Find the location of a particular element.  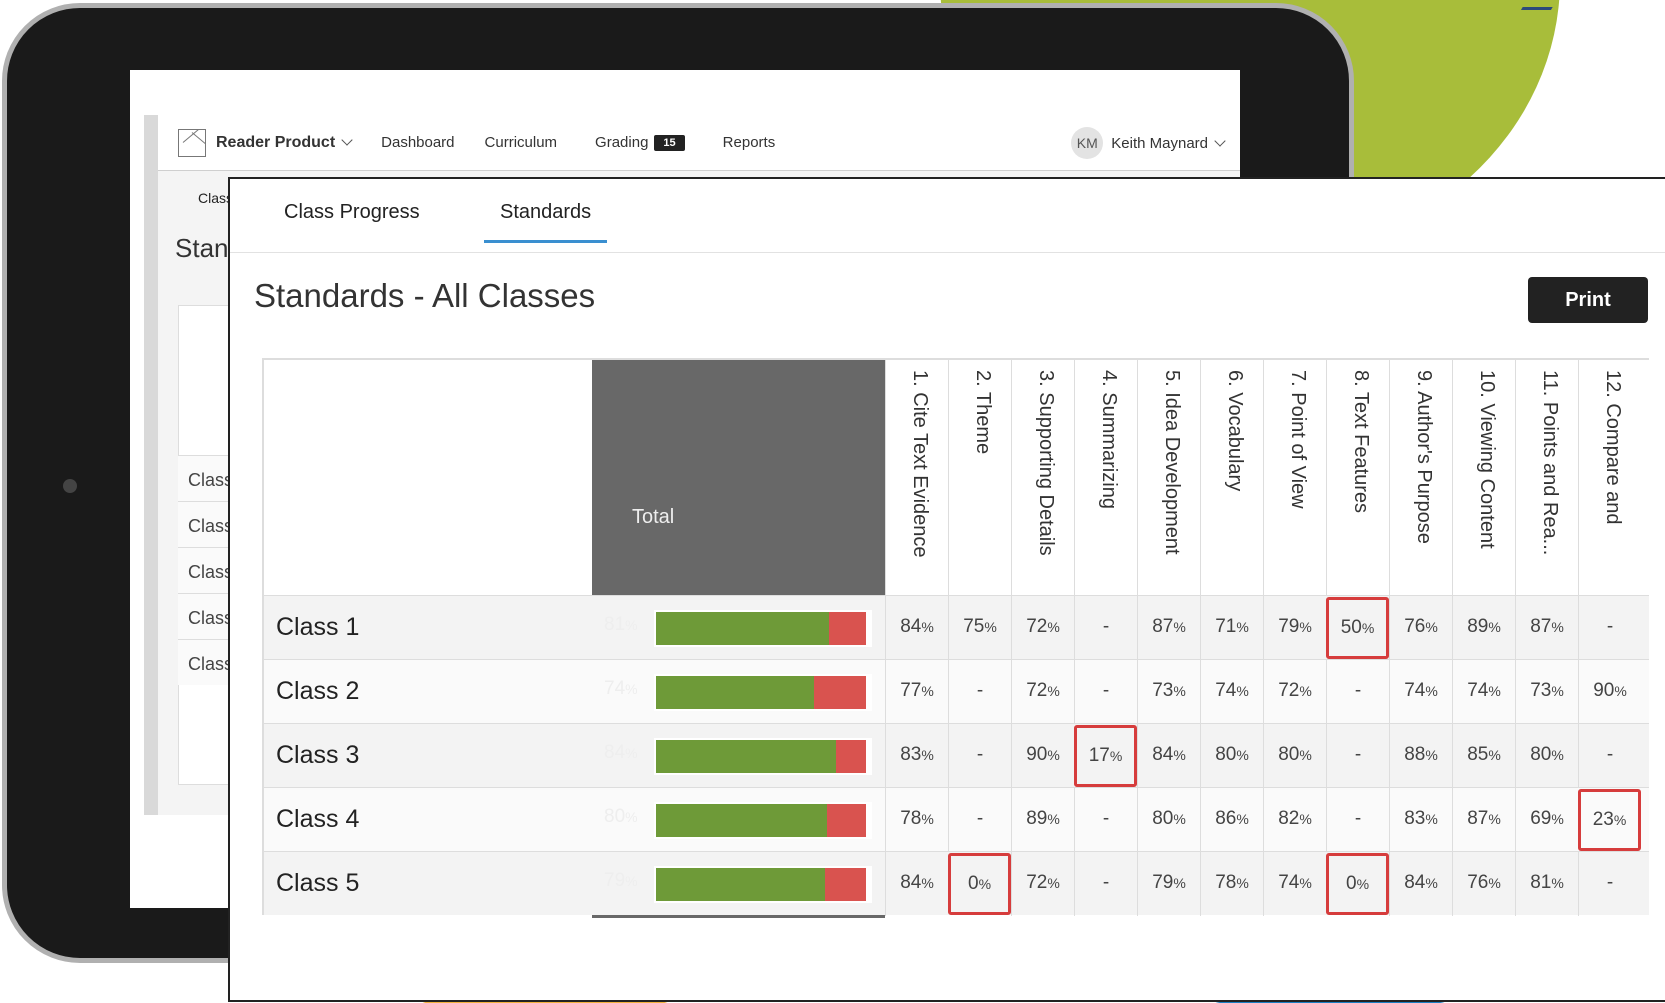

nav-reports: Reports is located at coordinates (749, 142).